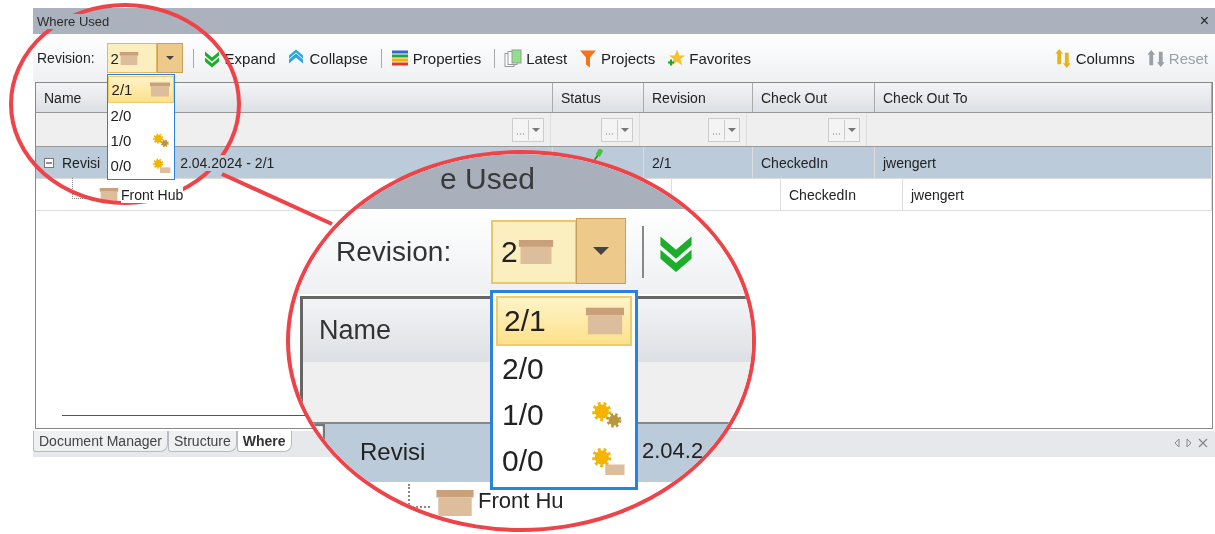 This screenshot has width=1215, height=534. Describe the element at coordinates (264, 441) in the screenshot. I see `tab: Where` at that location.